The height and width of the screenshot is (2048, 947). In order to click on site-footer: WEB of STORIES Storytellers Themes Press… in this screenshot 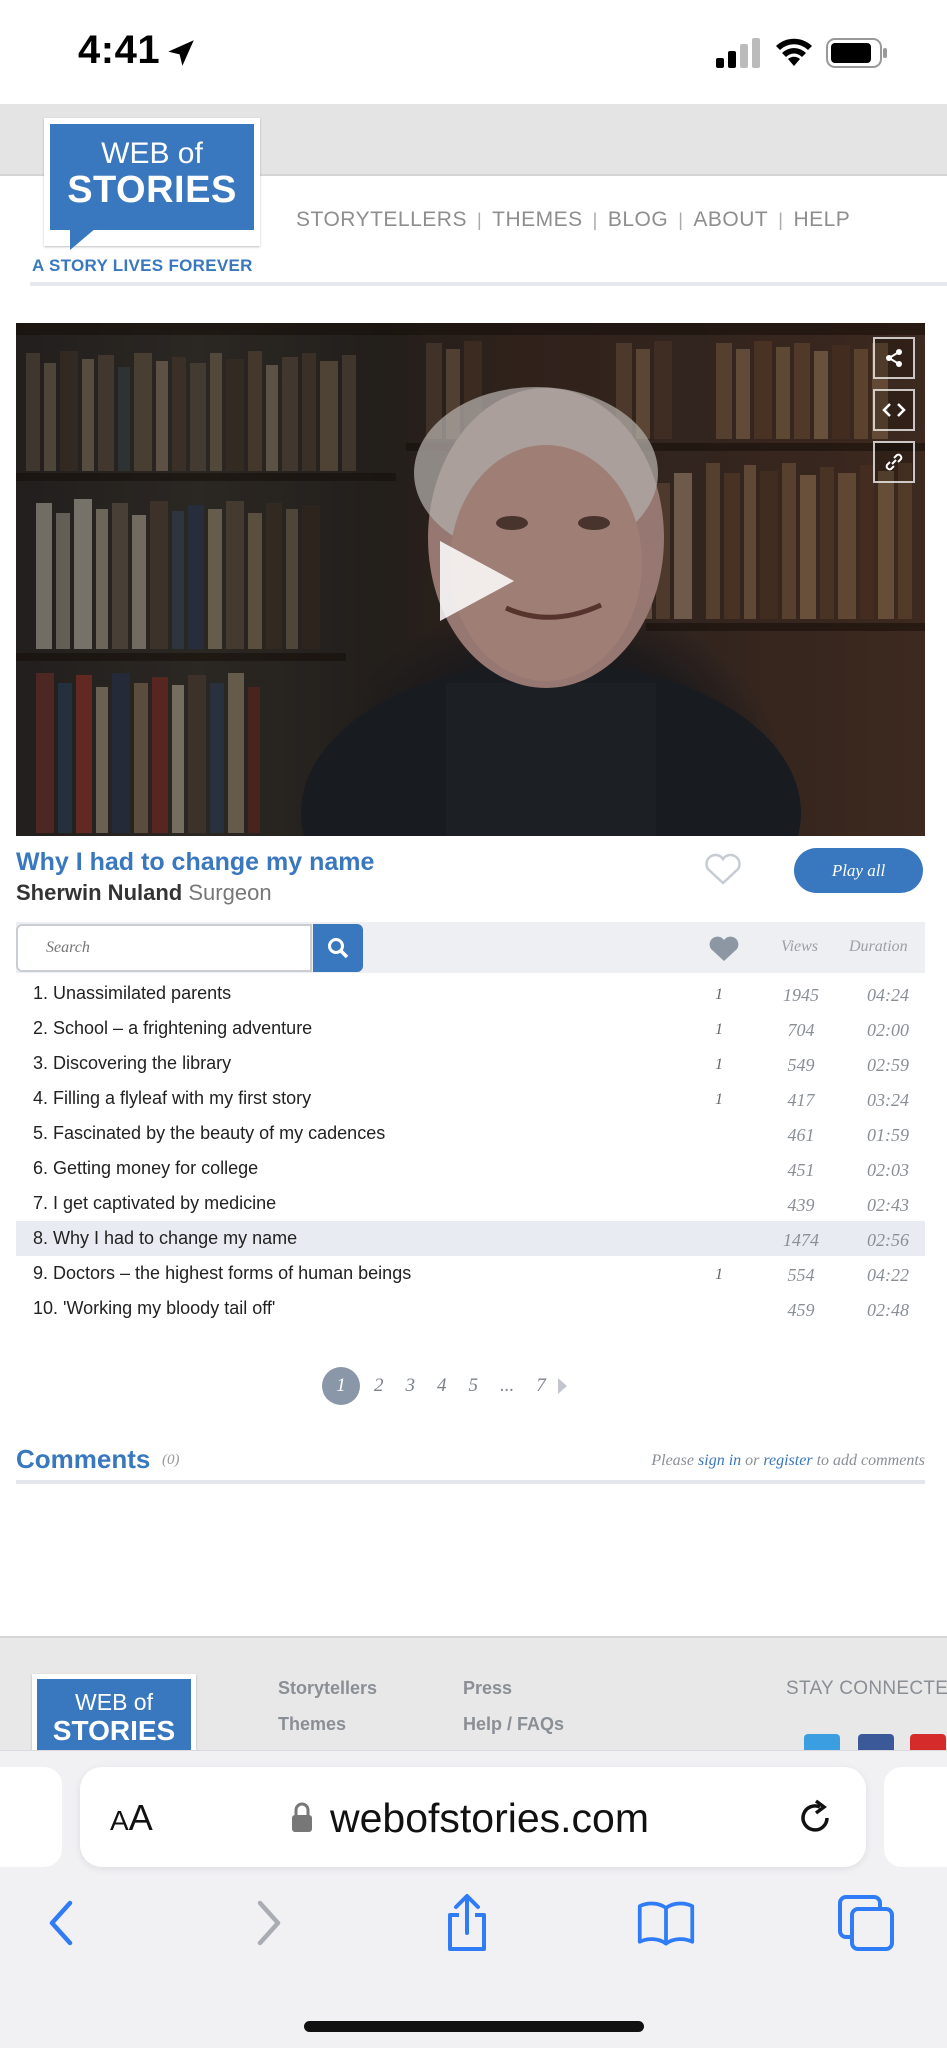, I will do `click(473, 1693)`.